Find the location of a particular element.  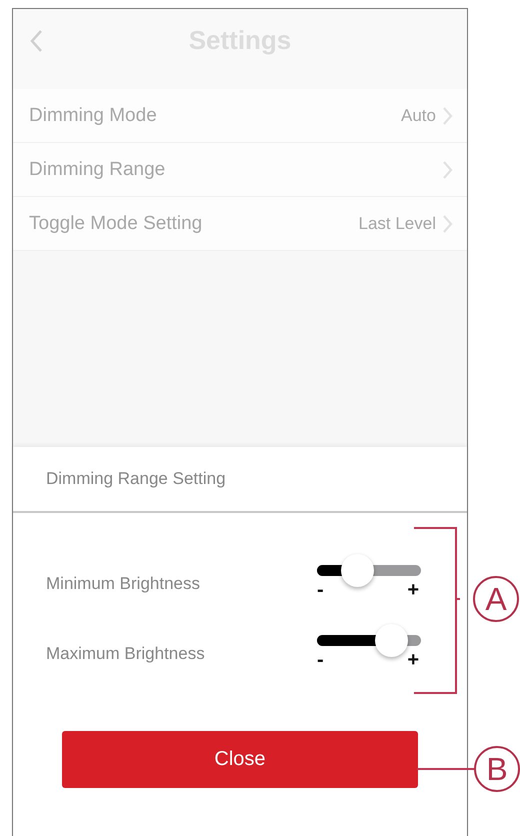

close-button: Close is located at coordinates (240, 759).